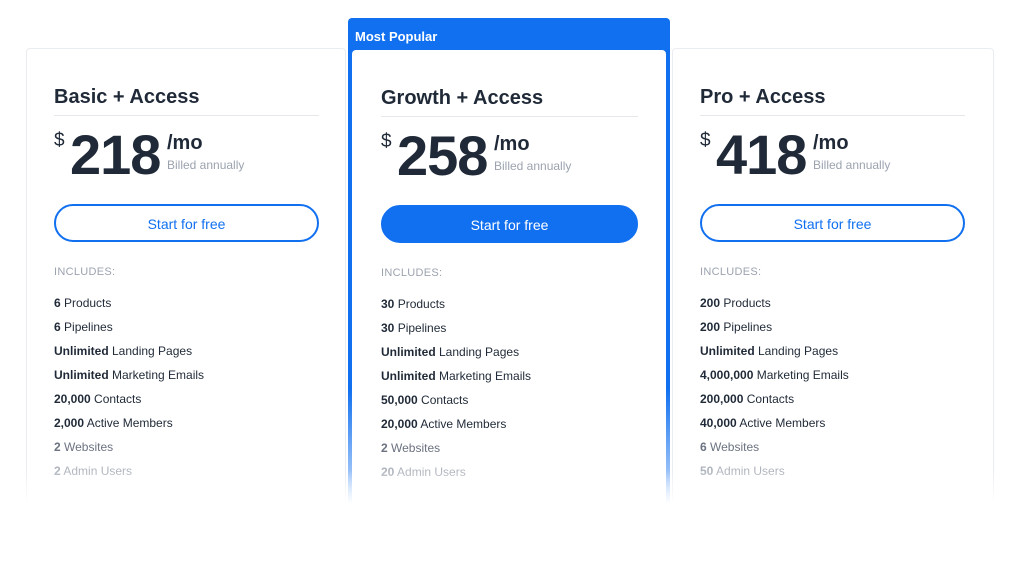 The width and height of the screenshot is (1024, 567). Describe the element at coordinates (186, 308) in the screenshot. I see `feature-item: 6 Products` at that location.